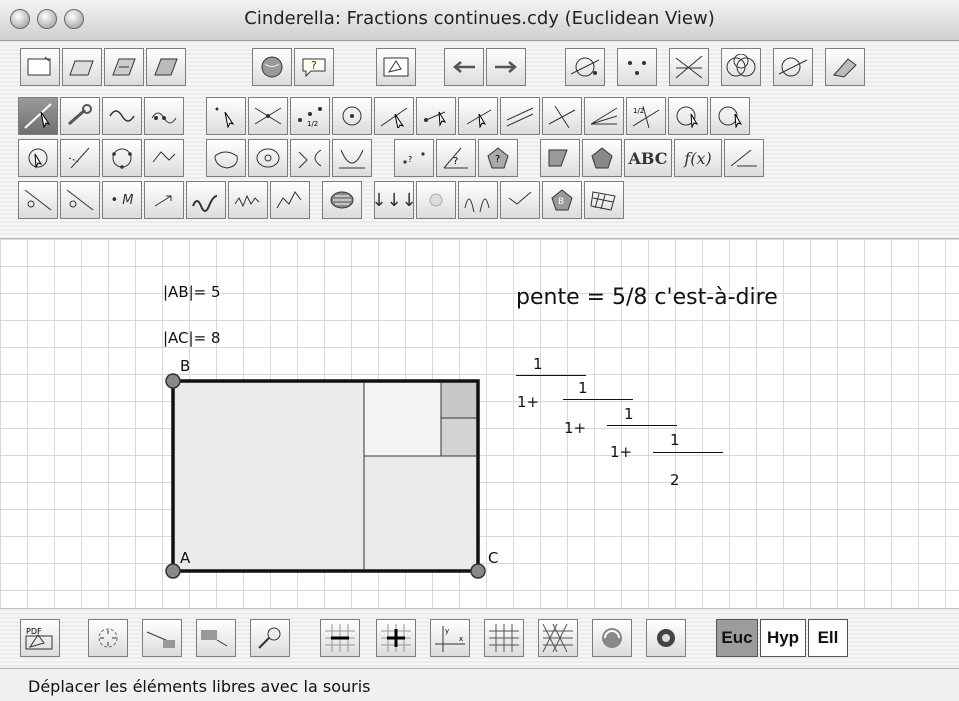 The image size is (959, 701). Describe the element at coordinates (575, 428) in the screenshot. I see `fraction-den-2: 1+` at that location.